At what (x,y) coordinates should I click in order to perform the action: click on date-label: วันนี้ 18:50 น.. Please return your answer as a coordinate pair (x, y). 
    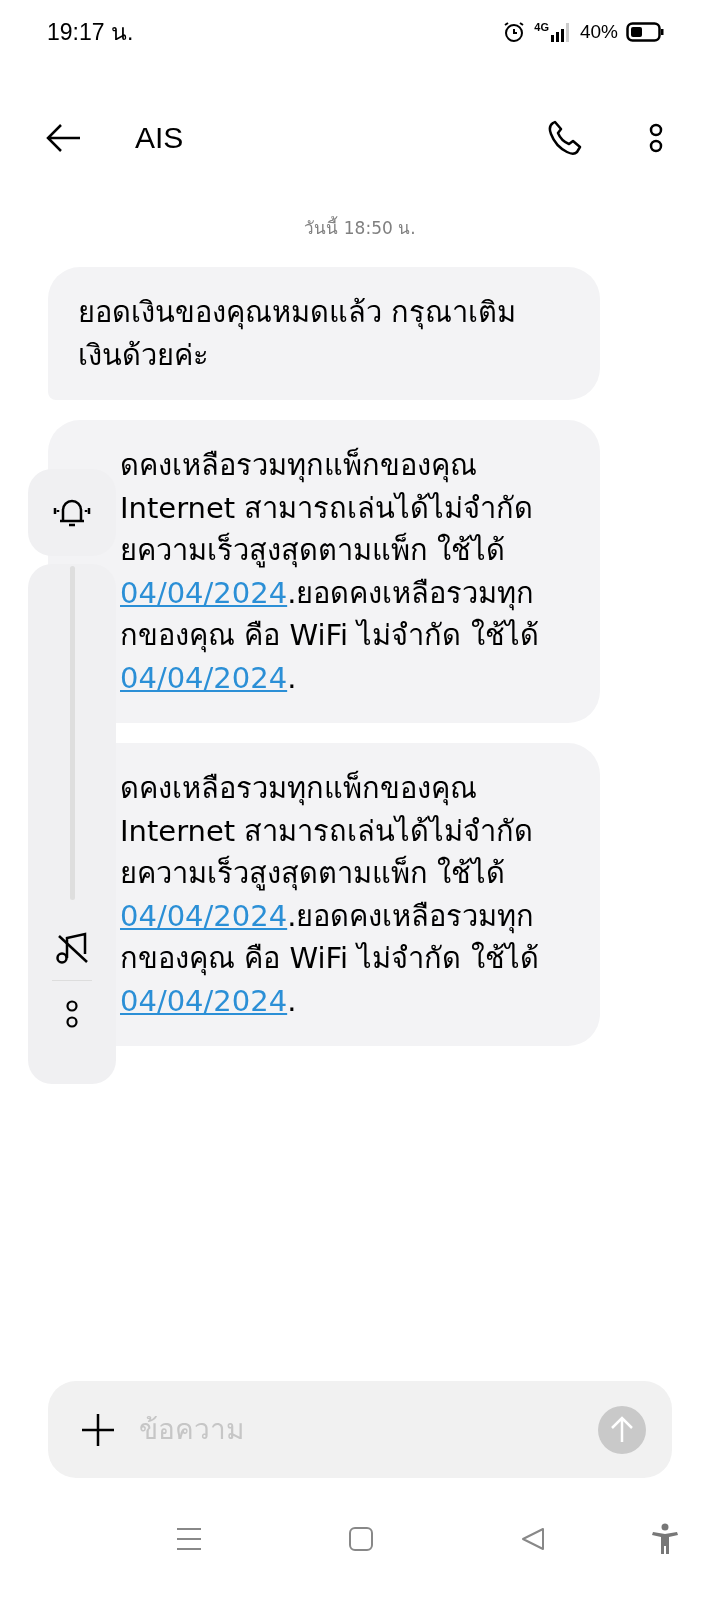
    Looking at the image, I should click on (360, 227).